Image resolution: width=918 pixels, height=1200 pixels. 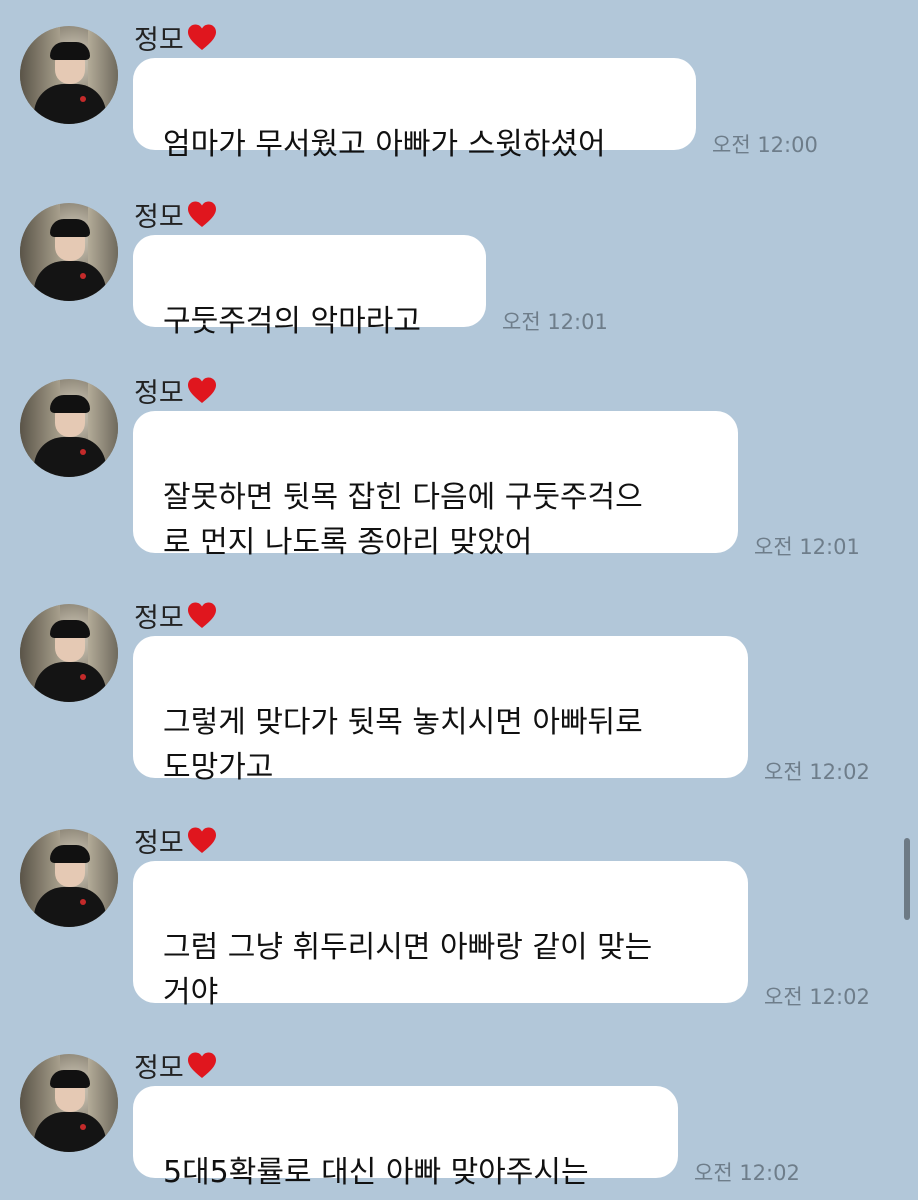 I want to click on scrollbar, so click(x=907, y=879).